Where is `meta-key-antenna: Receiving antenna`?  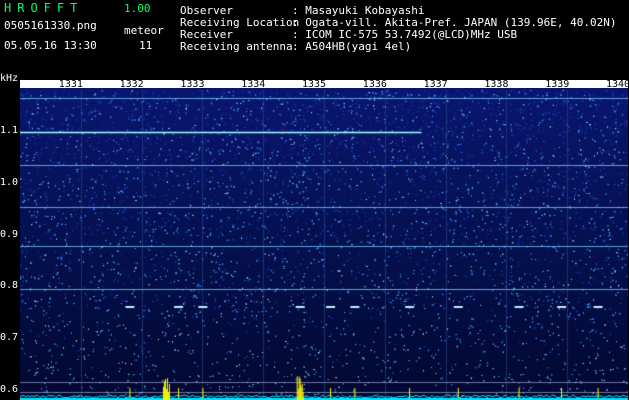
meta-key-antenna: Receiving antenna is located at coordinates (236, 46).